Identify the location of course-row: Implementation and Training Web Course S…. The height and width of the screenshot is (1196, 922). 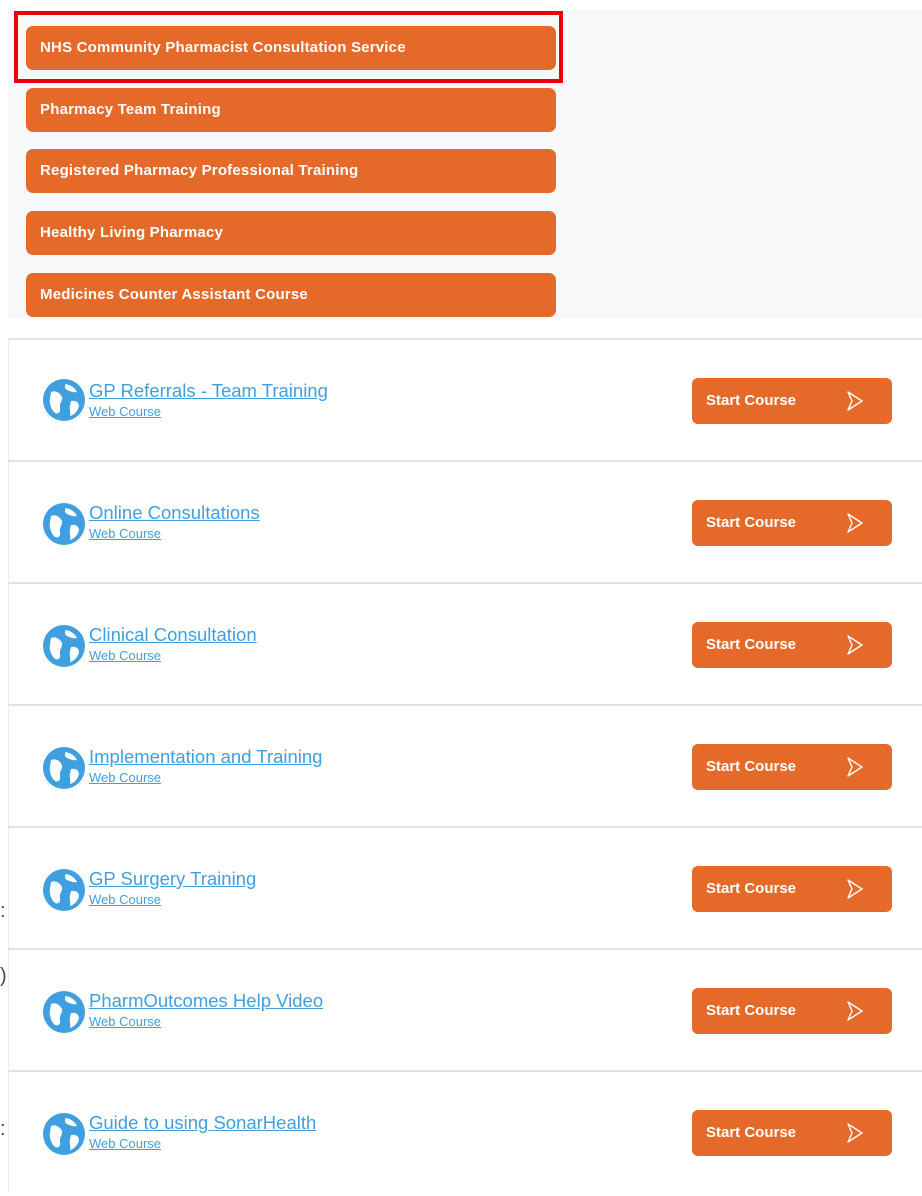
(465, 765).